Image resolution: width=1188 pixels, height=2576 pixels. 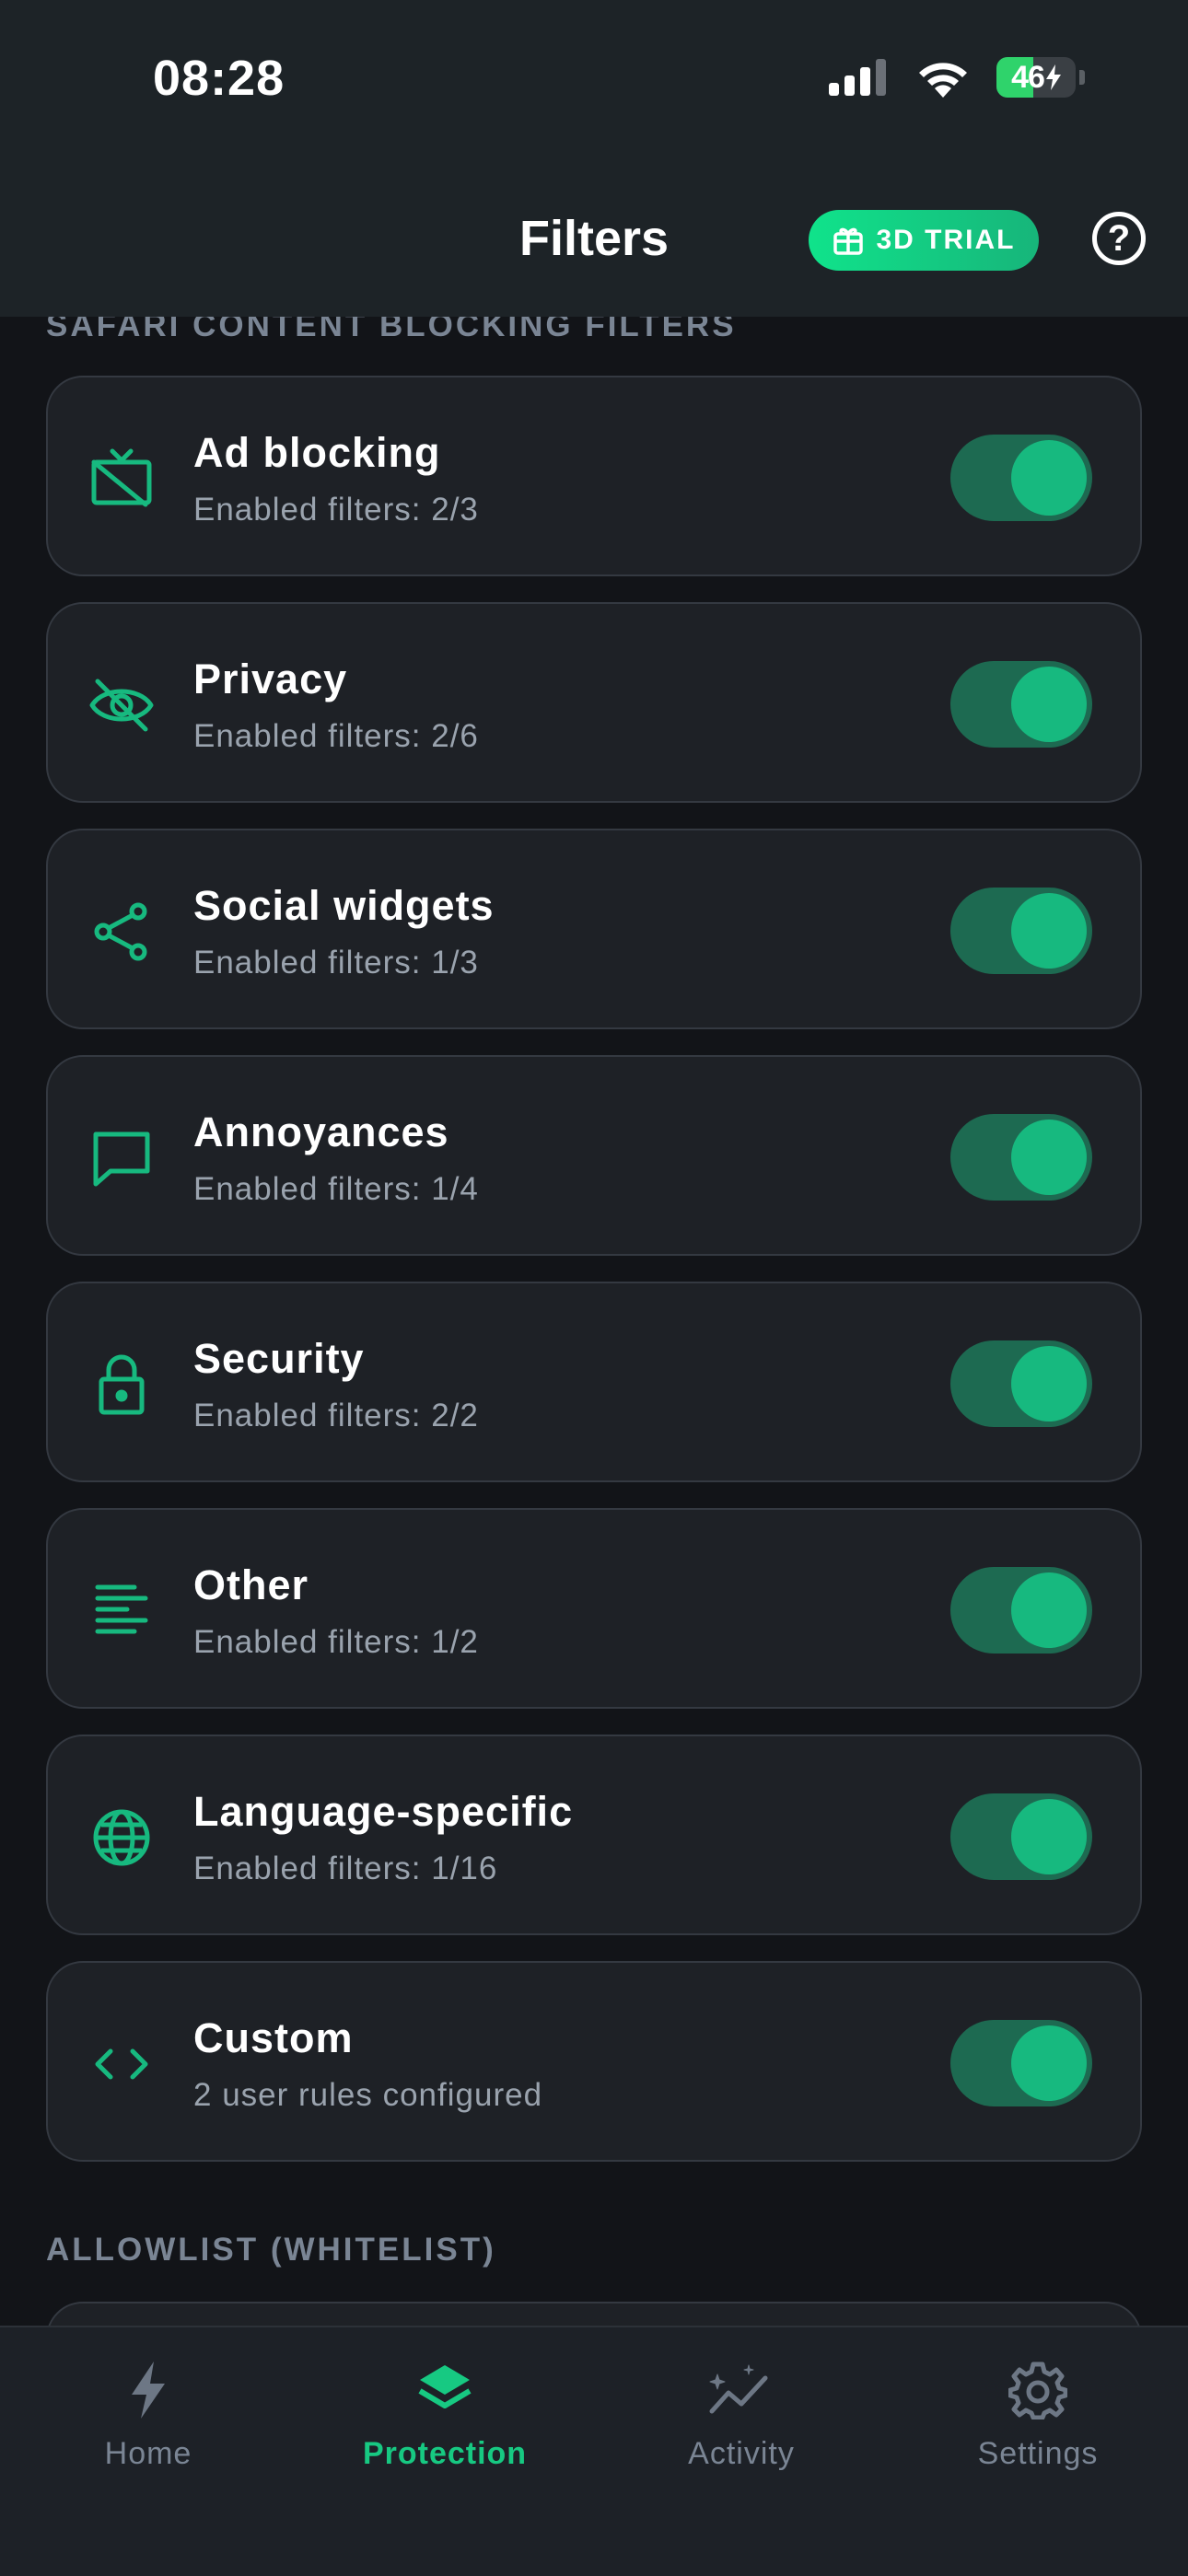 I want to click on align-left-icon, so click(x=122, y=1611).